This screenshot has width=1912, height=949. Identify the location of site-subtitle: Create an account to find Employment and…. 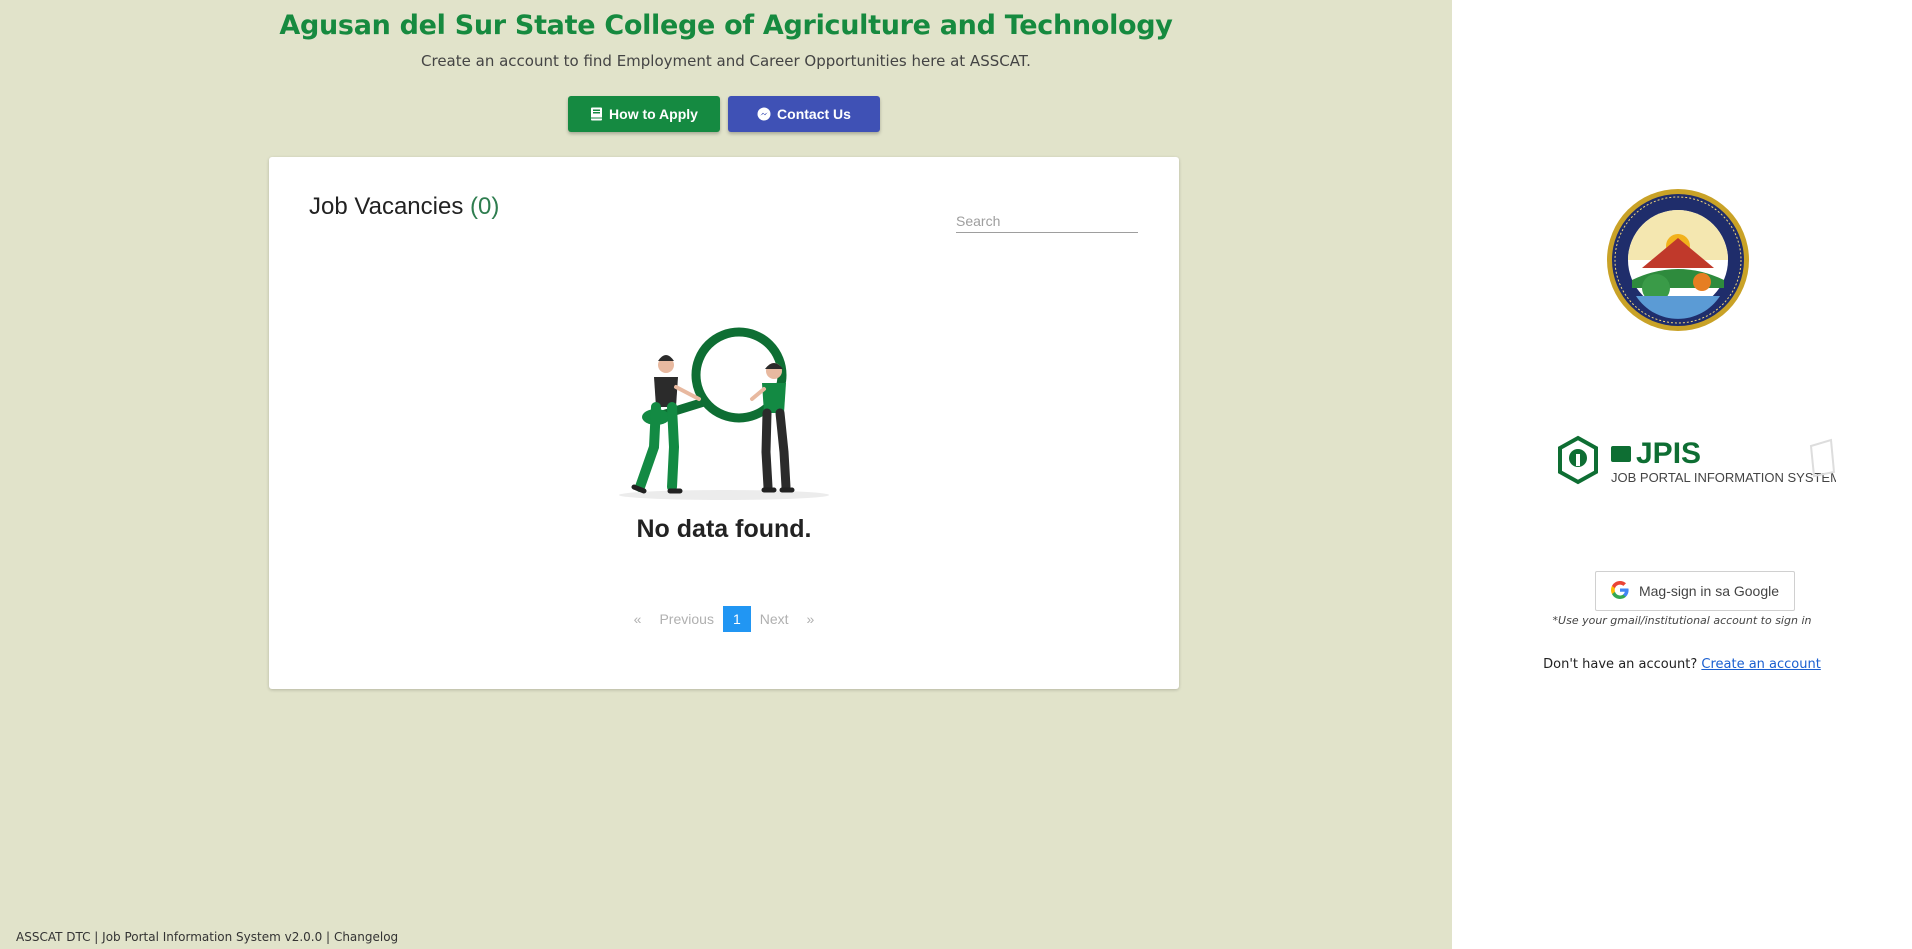
(726, 61).